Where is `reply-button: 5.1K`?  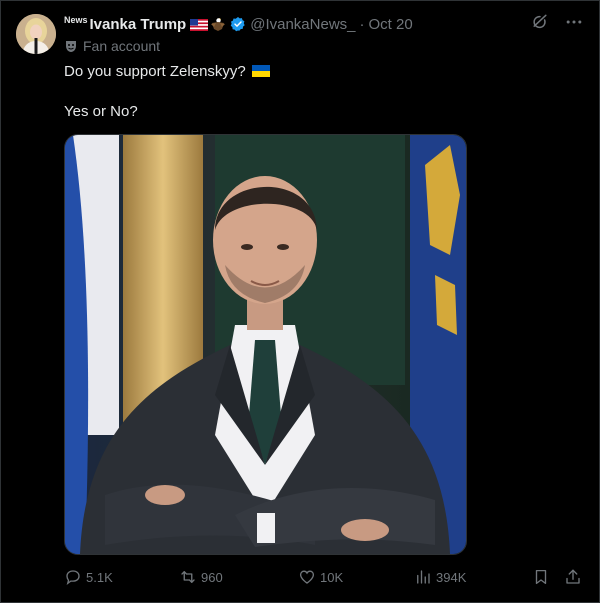
reply-button: 5.1K is located at coordinates (88, 577).